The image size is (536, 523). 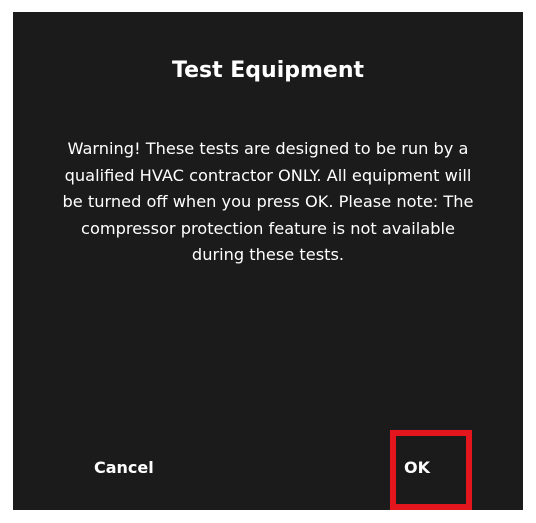 I want to click on ok-button: OK, so click(x=417, y=468).